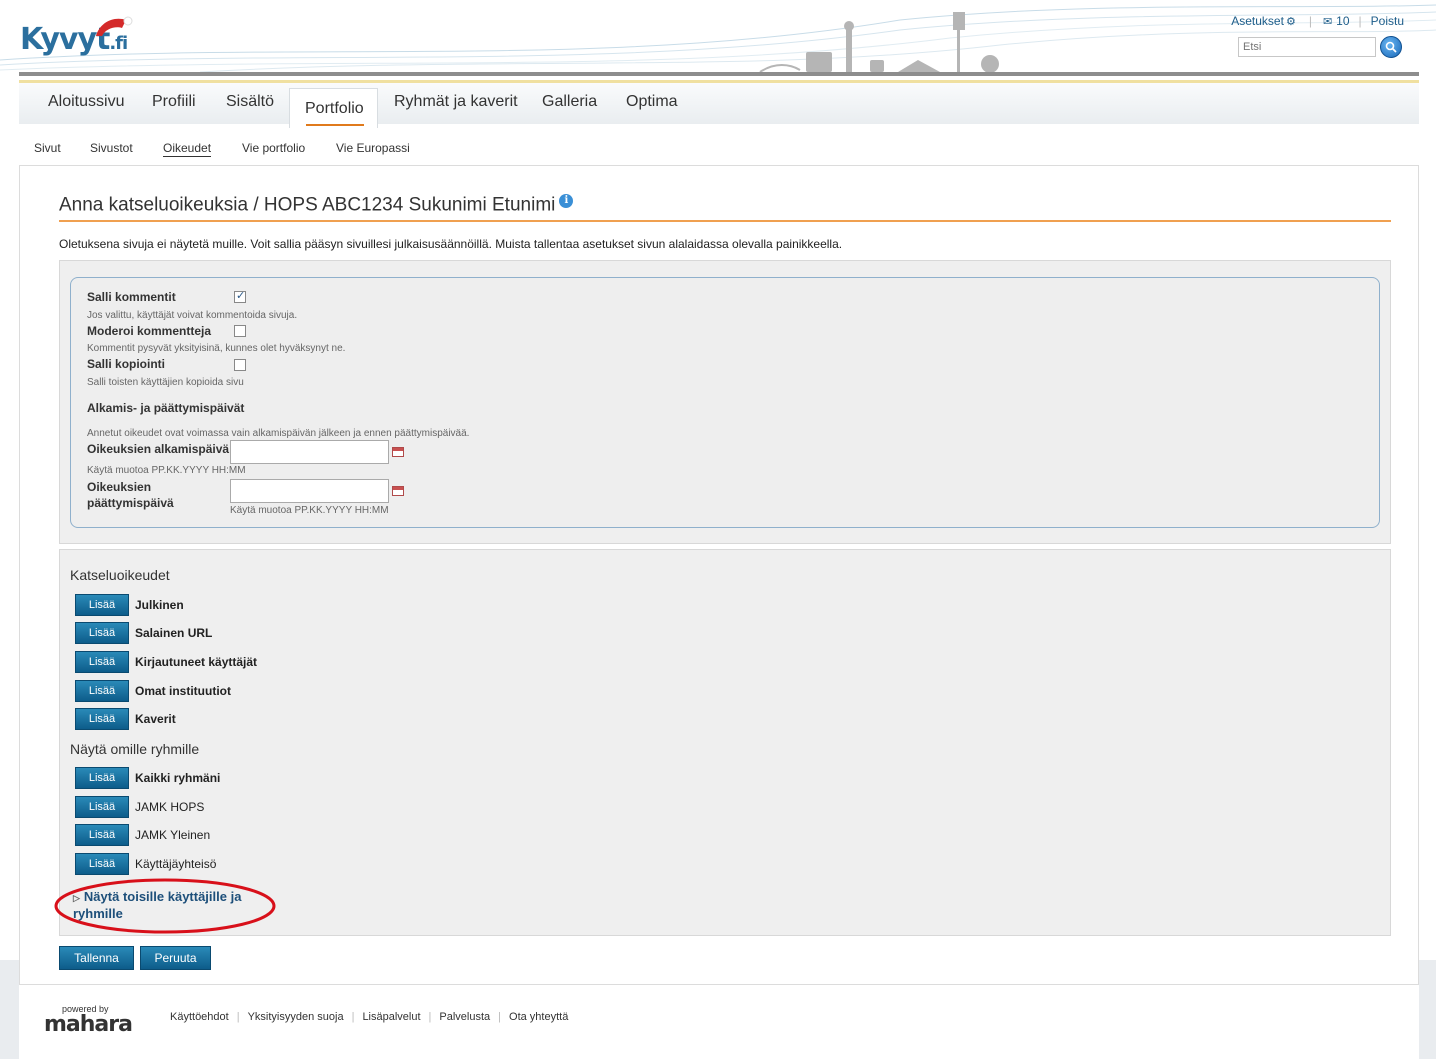  I want to click on nav-optima: Optima, so click(652, 102).